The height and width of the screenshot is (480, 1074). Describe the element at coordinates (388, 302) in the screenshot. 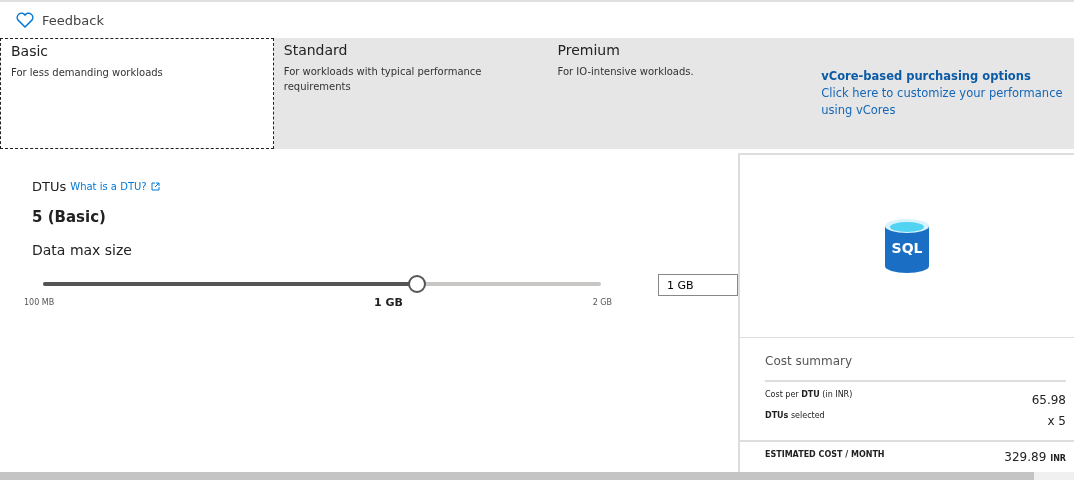

I see `slider-value-label: 1 GB` at that location.